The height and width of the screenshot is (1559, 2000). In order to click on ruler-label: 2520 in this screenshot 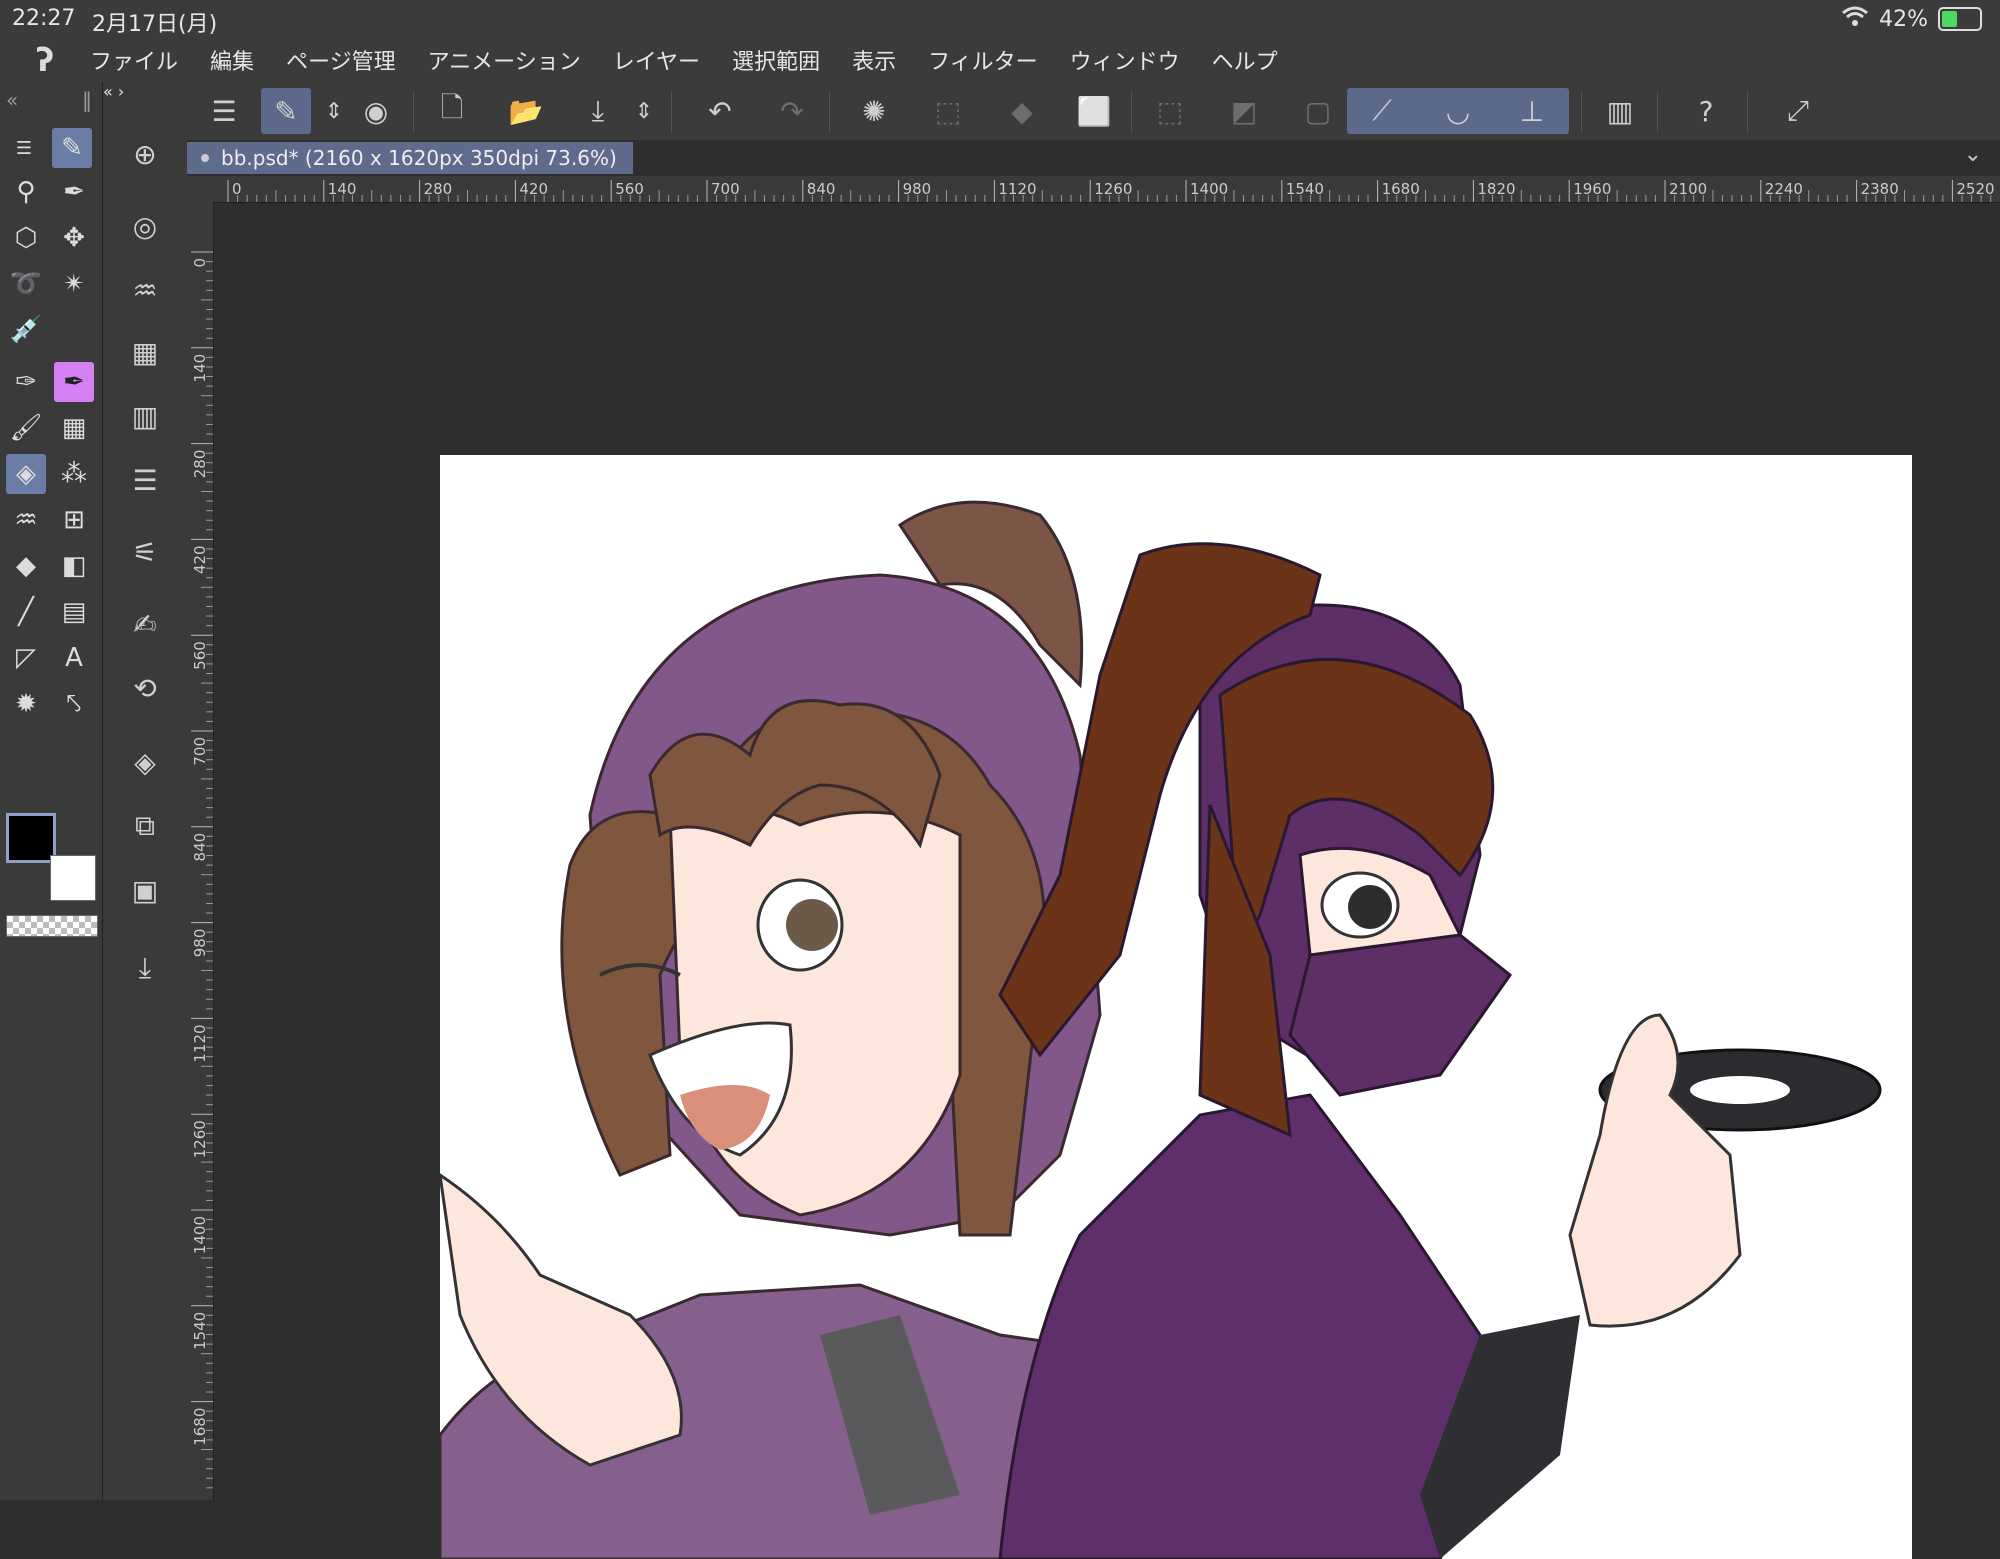, I will do `click(1975, 189)`.